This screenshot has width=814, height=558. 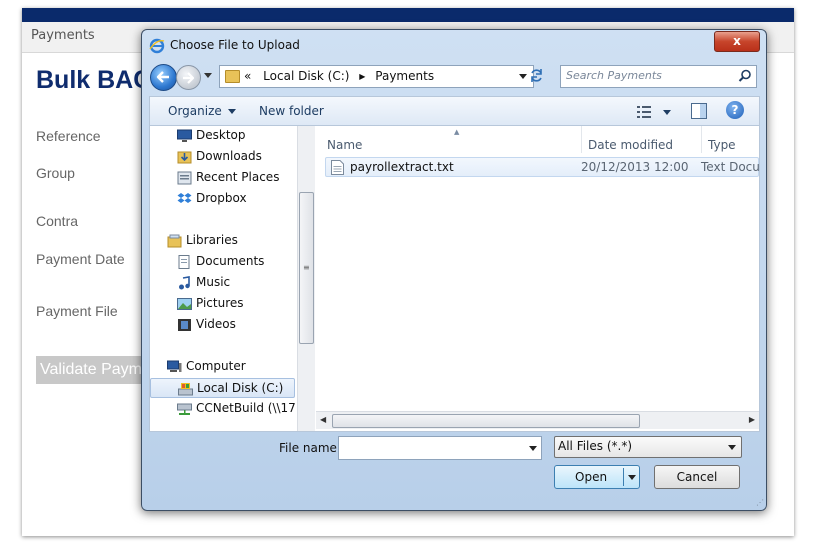 I want to click on nav-label: Documents, so click(x=230, y=261).